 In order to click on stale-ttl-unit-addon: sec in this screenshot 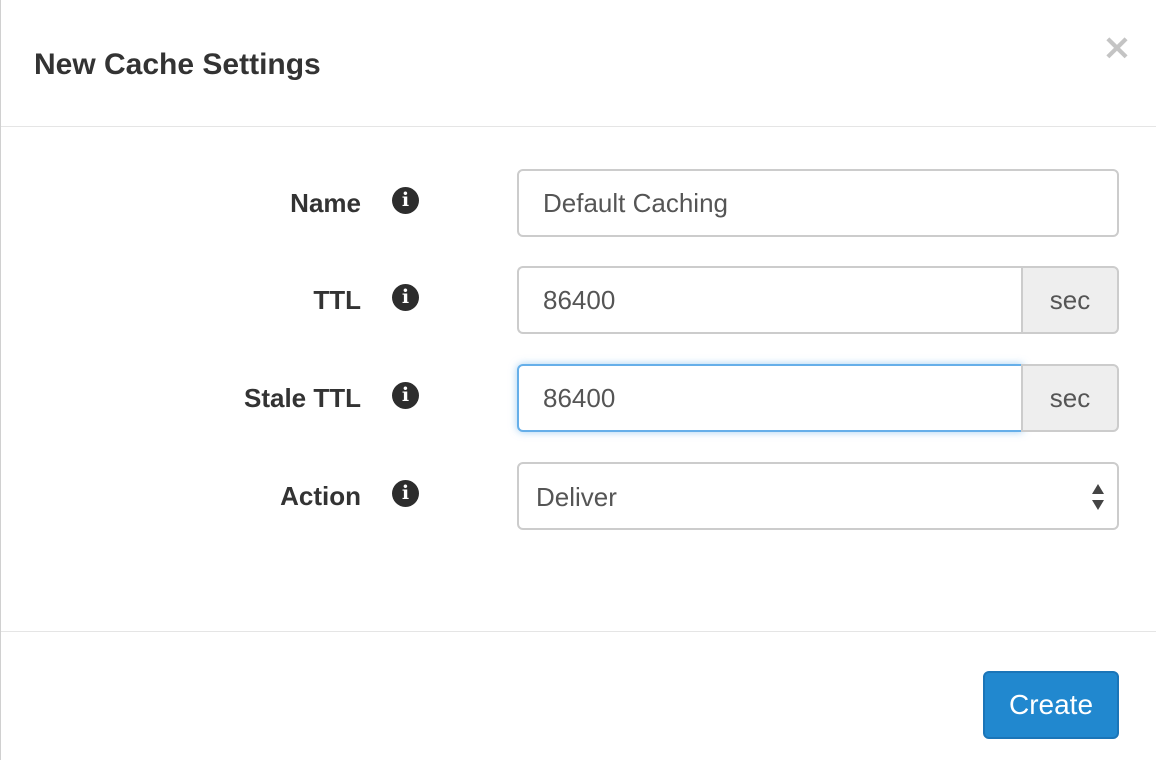, I will do `click(1070, 398)`.